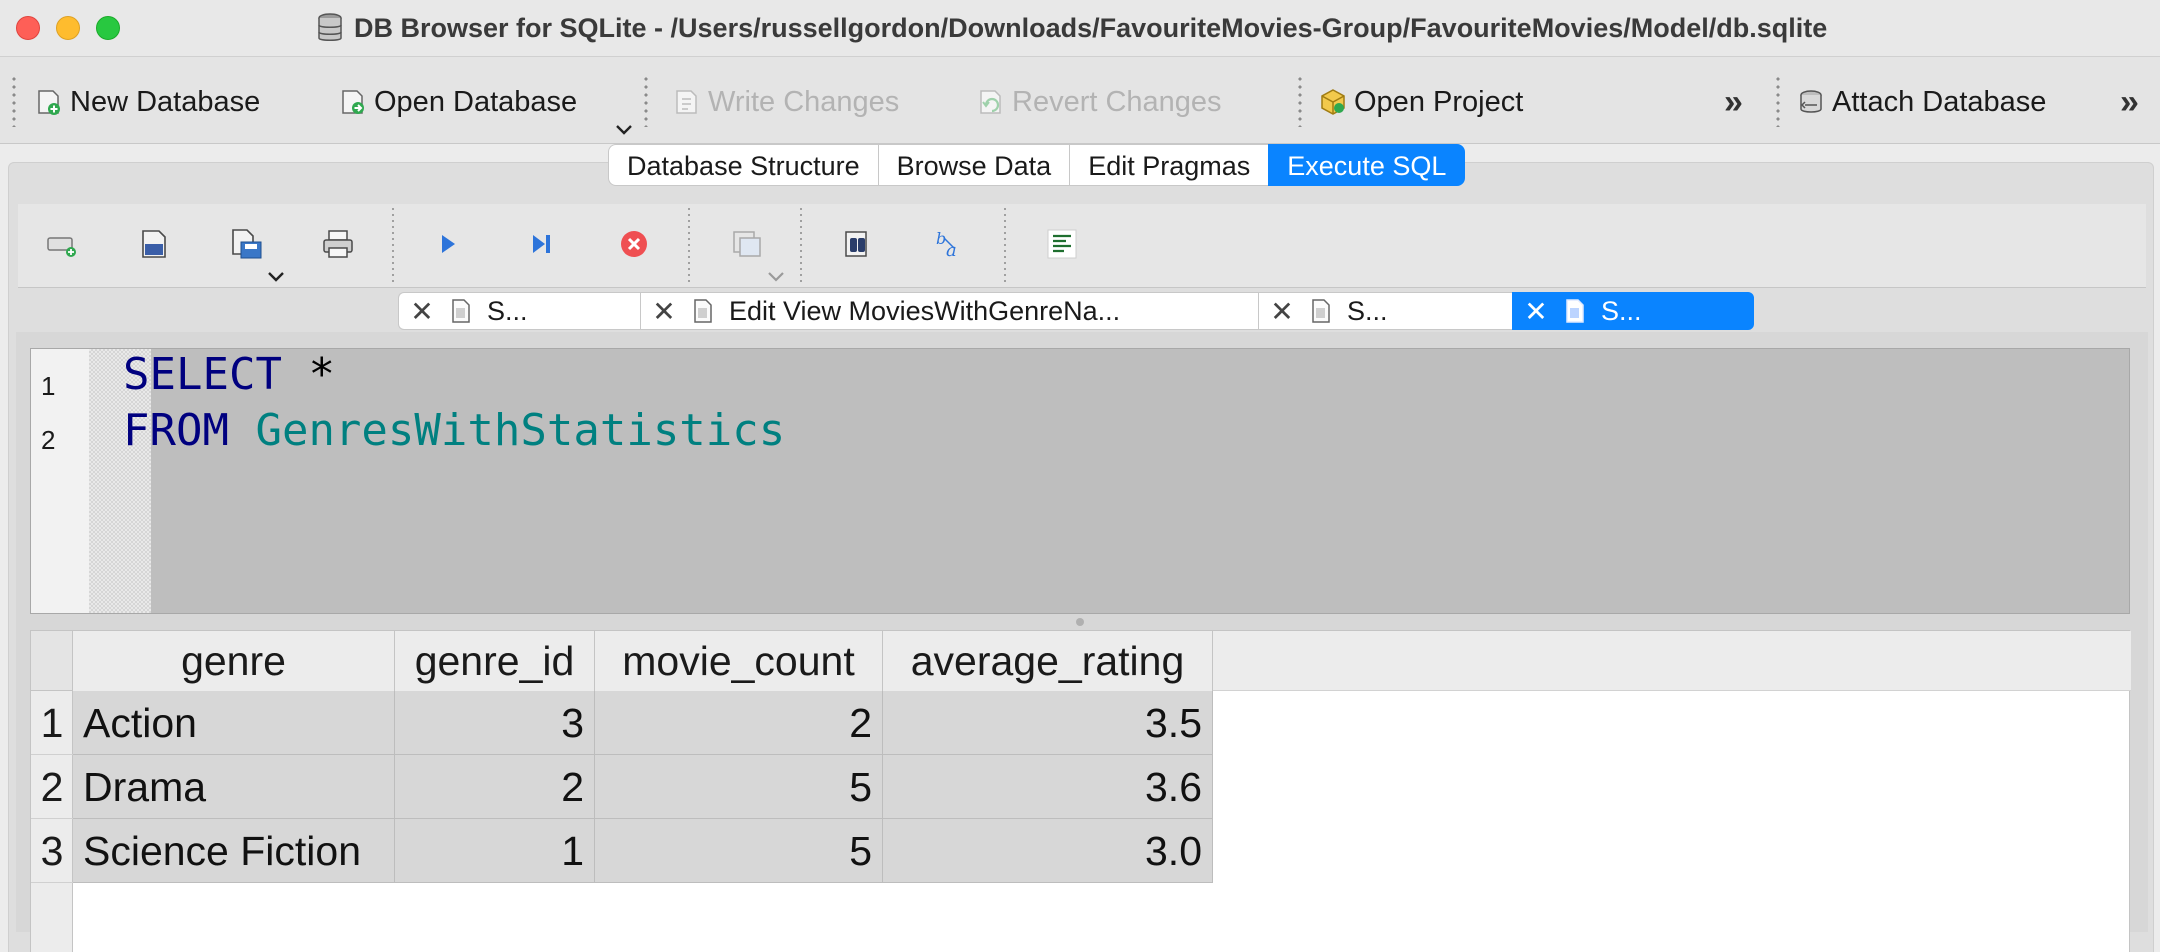 This screenshot has height=952, width=2160. What do you see at coordinates (52, 723) in the screenshot?
I see `row-number: 1` at bounding box center [52, 723].